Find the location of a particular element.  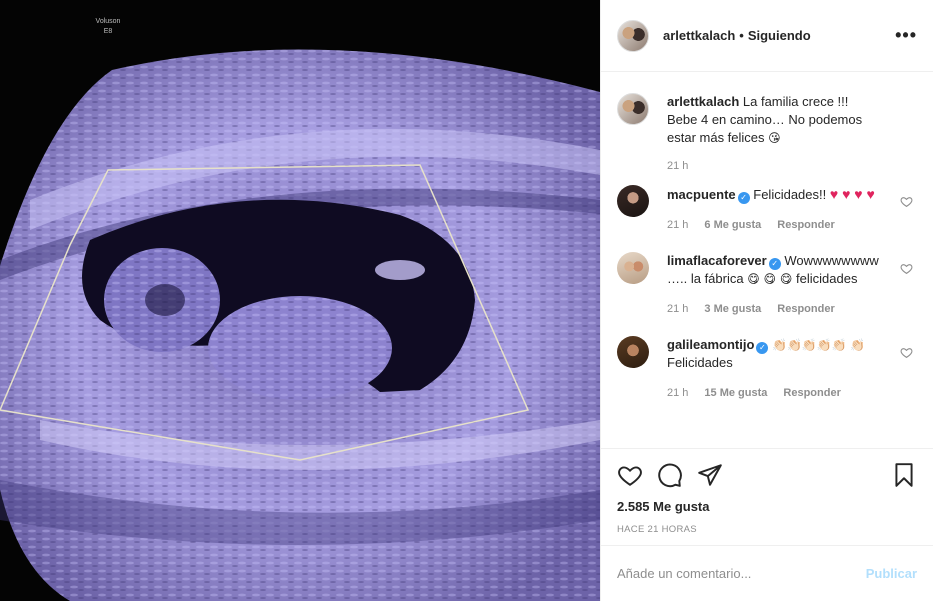

comment-emoji: 😋 😋 😋 is located at coordinates (770, 279).